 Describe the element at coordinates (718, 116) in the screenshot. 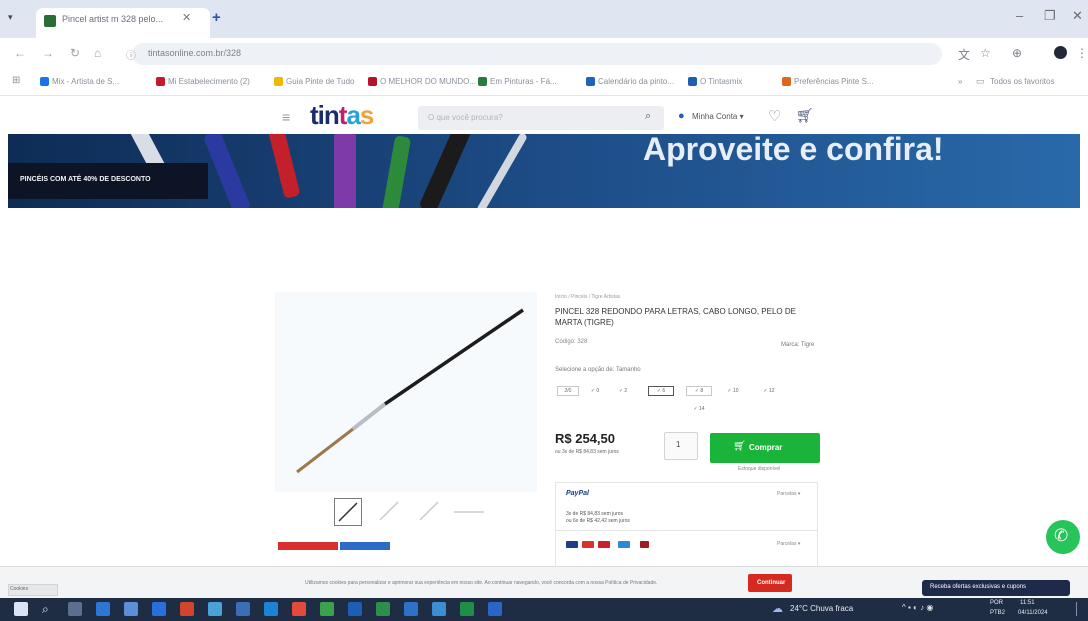

I see `account-menu: Minha Conta ▾` at that location.